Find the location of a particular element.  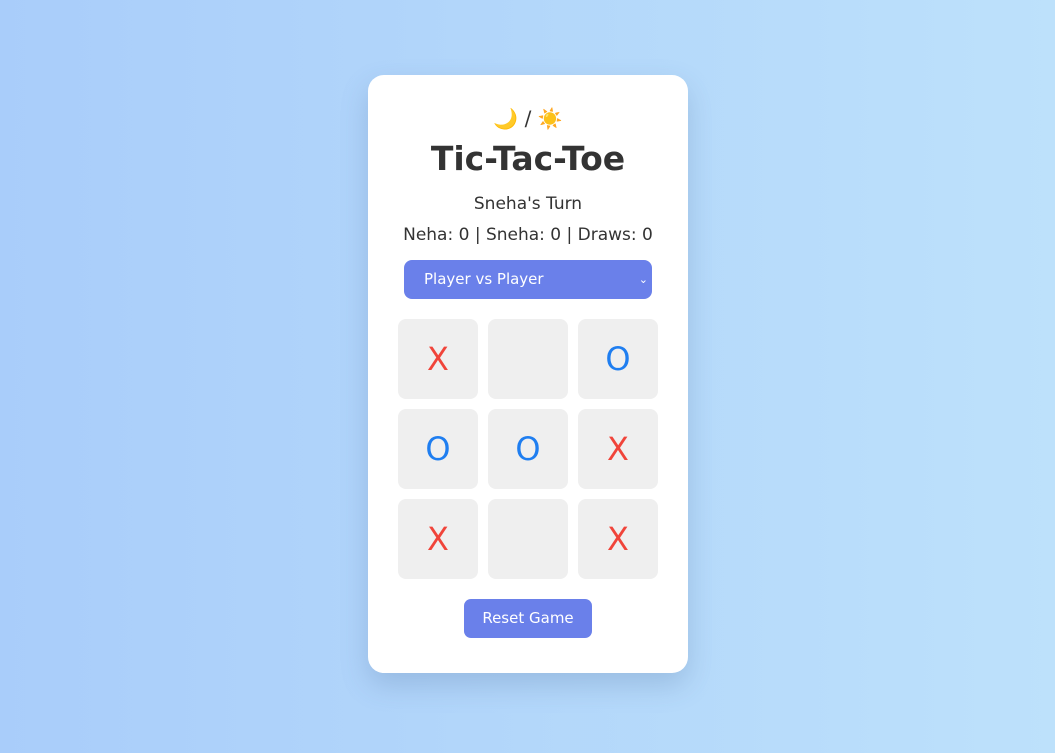

theme-toggle-button: 🌙 / ☀️ is located at coordinates (528, 118).